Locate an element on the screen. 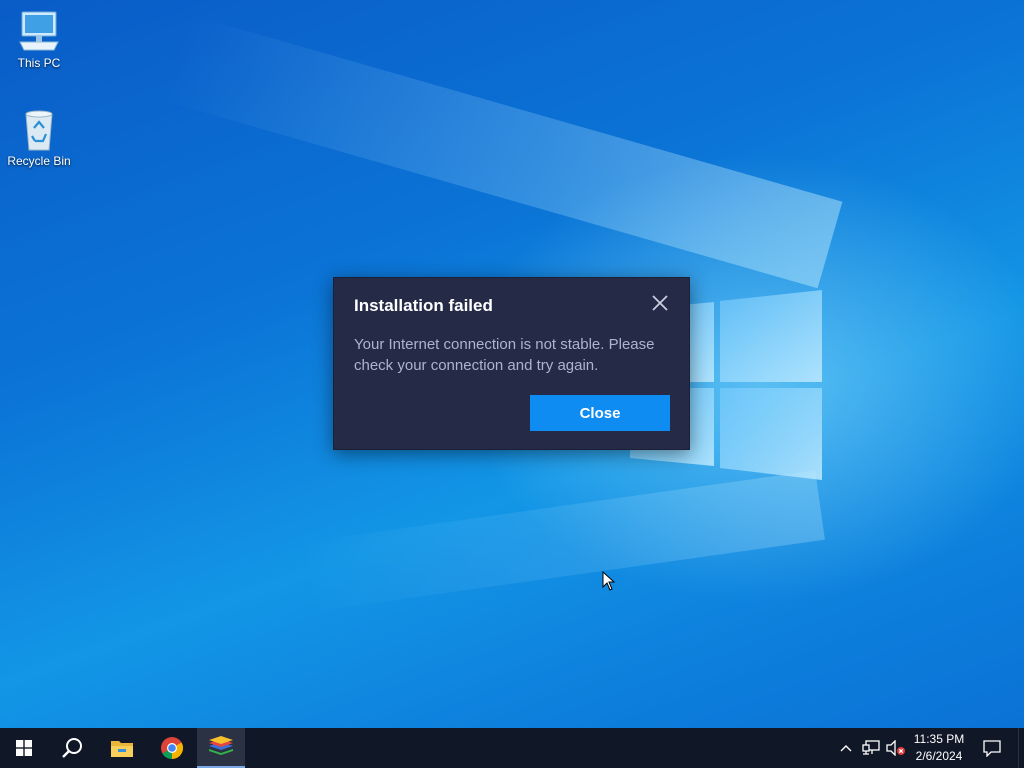  folder-icon is located at coordinates (122, 749).